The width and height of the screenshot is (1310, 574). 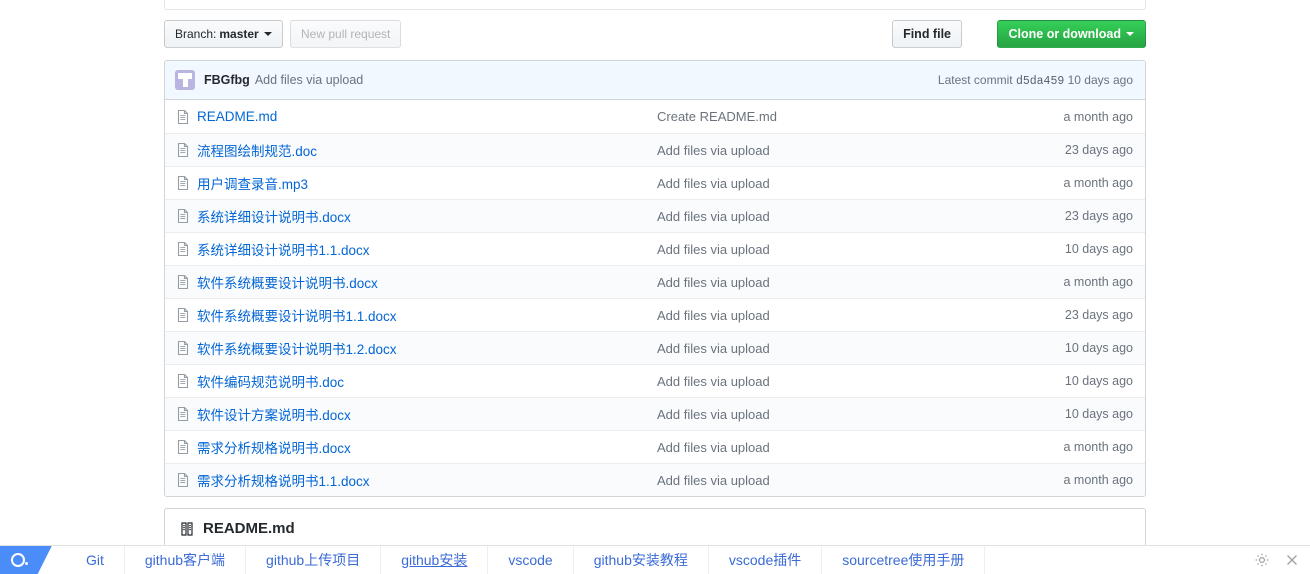 I want to click on find-file-label: Find file, so click(x=927, y=34).